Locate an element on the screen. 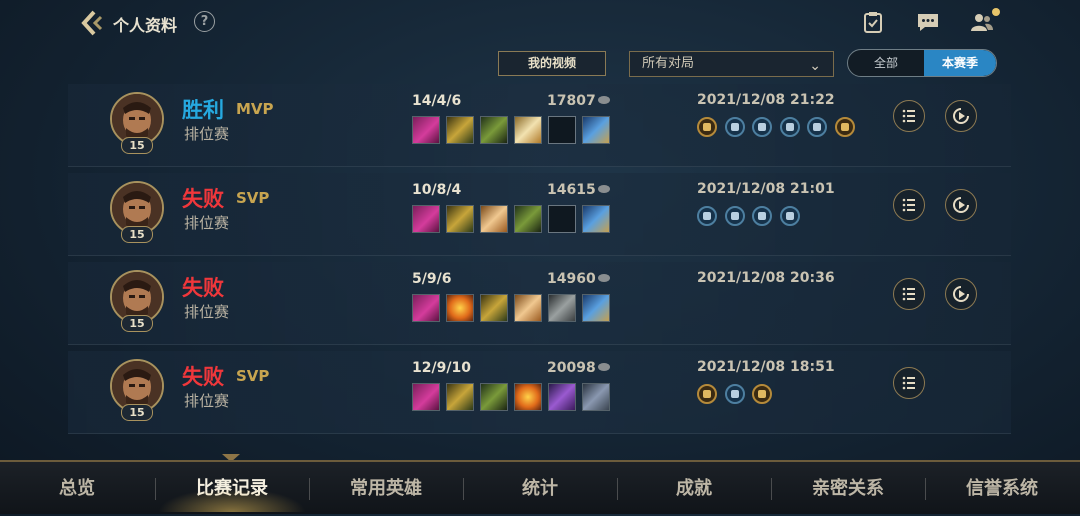 This screenshot has width=1080, height=516. match-row: 15 失败 SVP 排位赛 10/8/4 14615 2021/12/08 21:01 is located at coordinates (539, 214).